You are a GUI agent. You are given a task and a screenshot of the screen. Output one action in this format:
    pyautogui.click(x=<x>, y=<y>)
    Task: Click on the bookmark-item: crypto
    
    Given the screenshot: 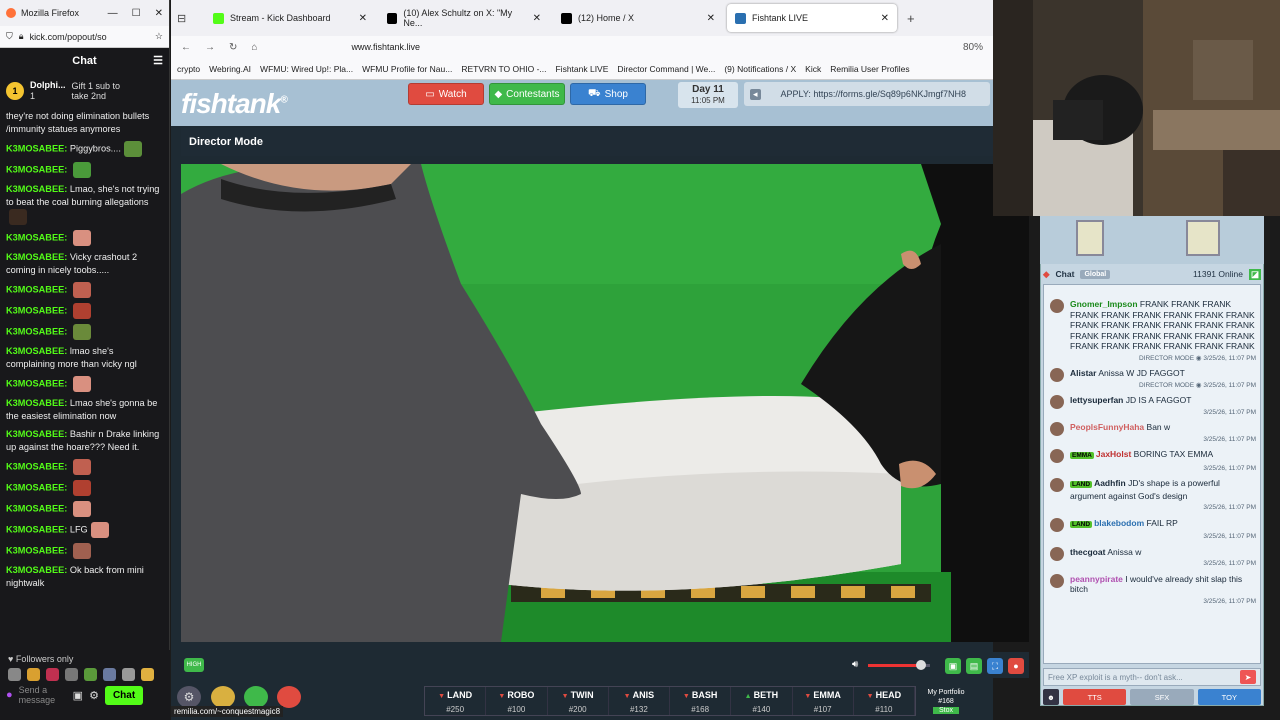 What is the action you would take?
    pyautogui.click(x=188, y=69)
    